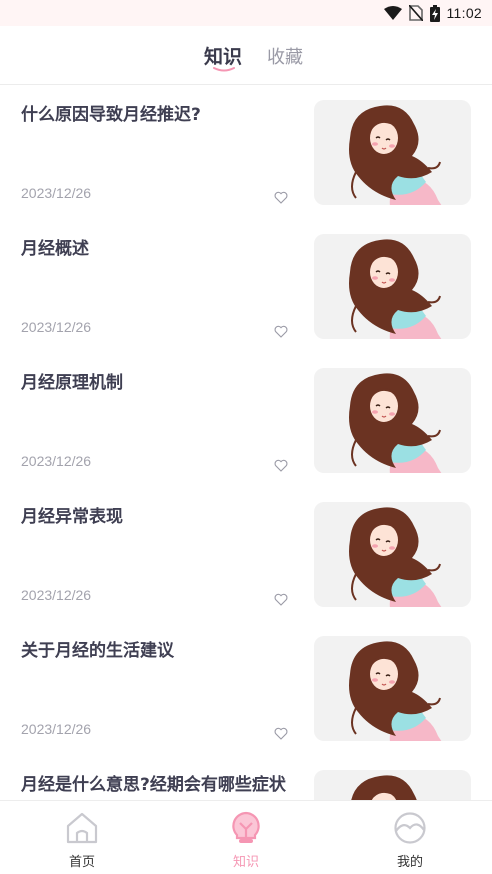  I want to click on tab-favorites: 收藏, so click(285, 56).